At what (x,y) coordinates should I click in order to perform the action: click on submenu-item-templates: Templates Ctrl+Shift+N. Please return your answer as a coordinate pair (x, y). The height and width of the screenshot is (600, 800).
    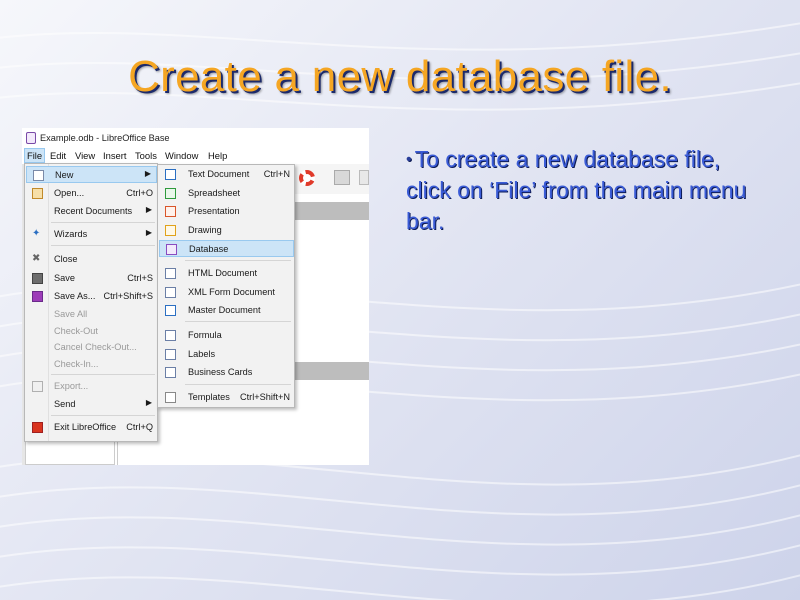
    Looking at the image, I should click on (226, 397).